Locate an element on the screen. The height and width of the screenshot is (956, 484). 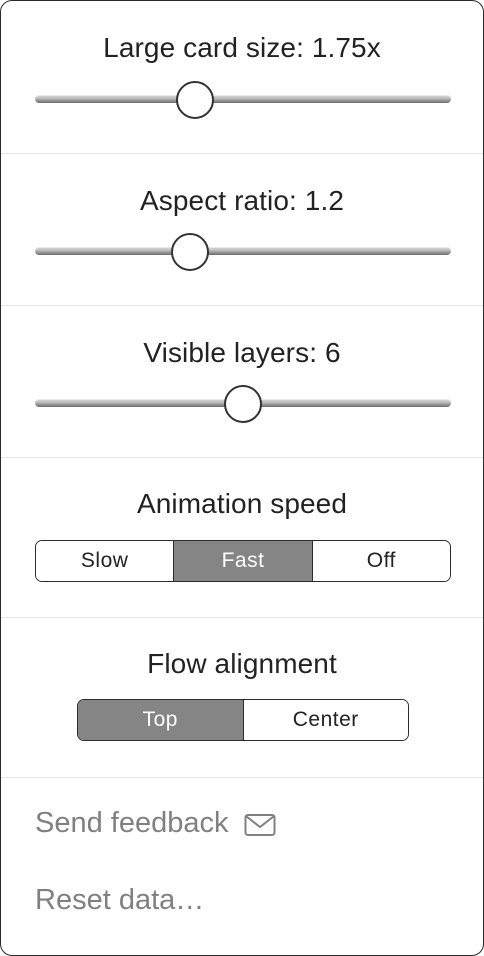
flow-alignment-top: Top is located at coordinates (161, 720).